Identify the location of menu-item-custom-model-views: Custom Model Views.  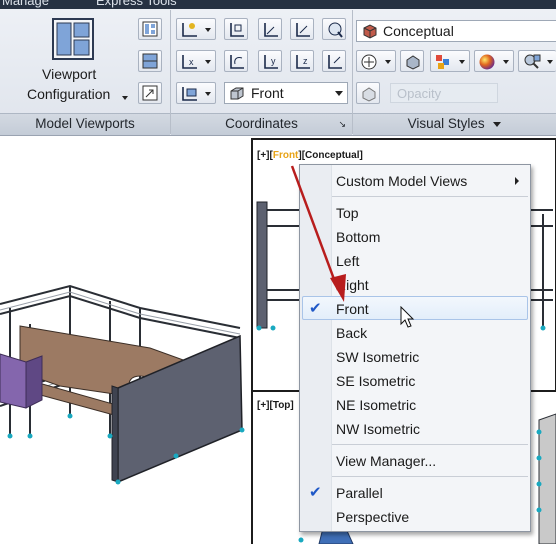
(401, 181).